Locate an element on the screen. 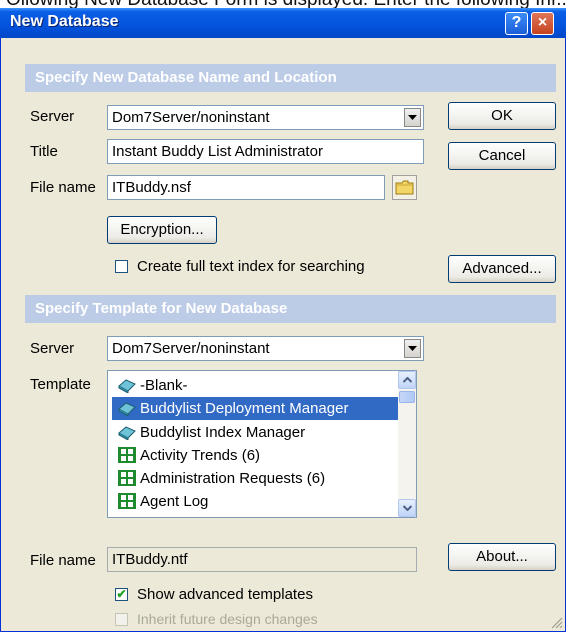 The image size is (566, 632). title-input-value: Instant Buddy List Administrator is located at coordinates (217, 151).